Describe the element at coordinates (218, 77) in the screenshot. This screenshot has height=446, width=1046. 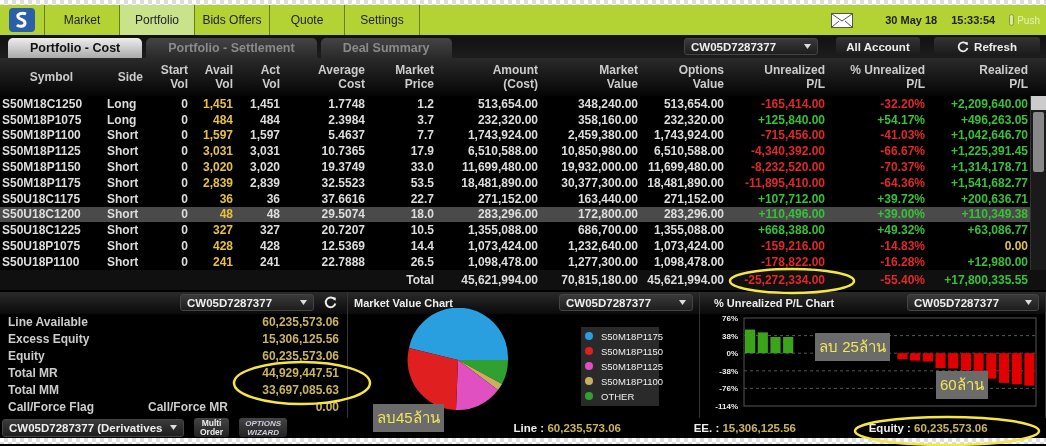
I see `column-header: Avail Vol` at that location.